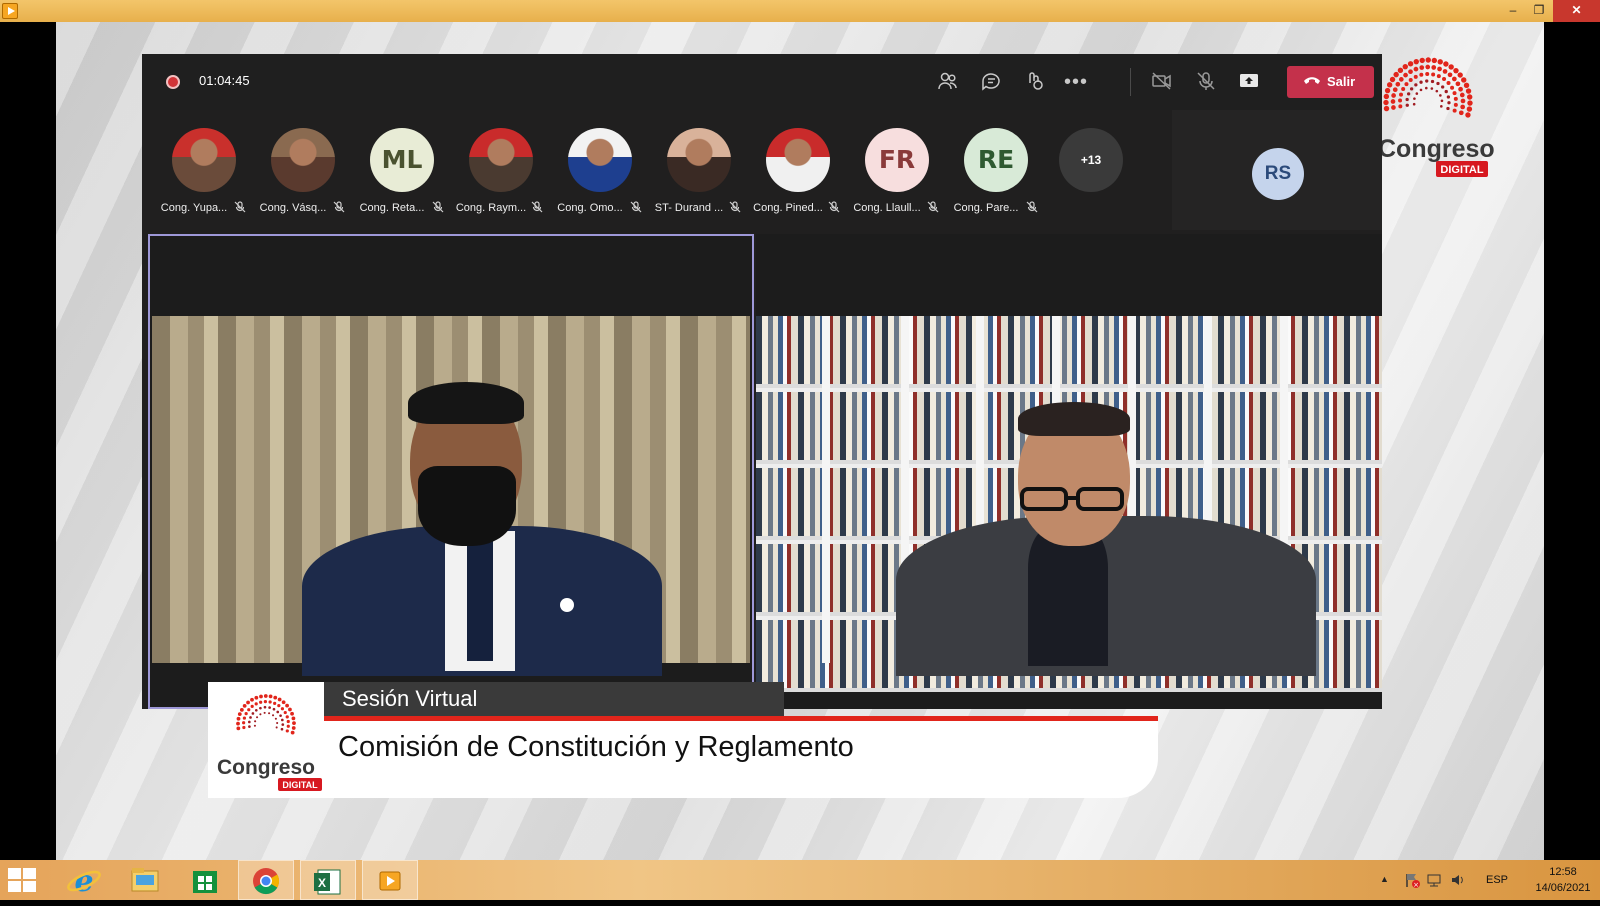 The height and width of the screenshot is (906, 1600). Describe the element at coordinates (991, 82) in the screenshot. I see `chat-icon` at that location.